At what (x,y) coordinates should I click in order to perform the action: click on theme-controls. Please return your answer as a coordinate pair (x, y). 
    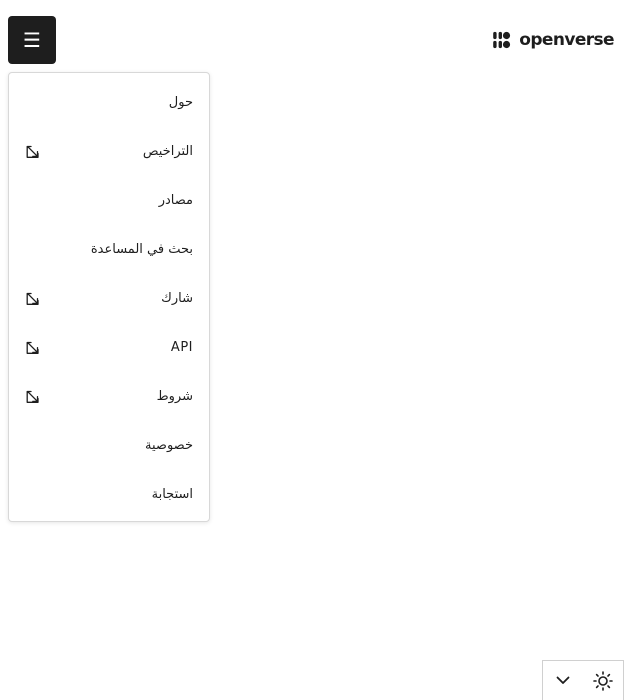
    Looking at the image, I should click on (583, 680).